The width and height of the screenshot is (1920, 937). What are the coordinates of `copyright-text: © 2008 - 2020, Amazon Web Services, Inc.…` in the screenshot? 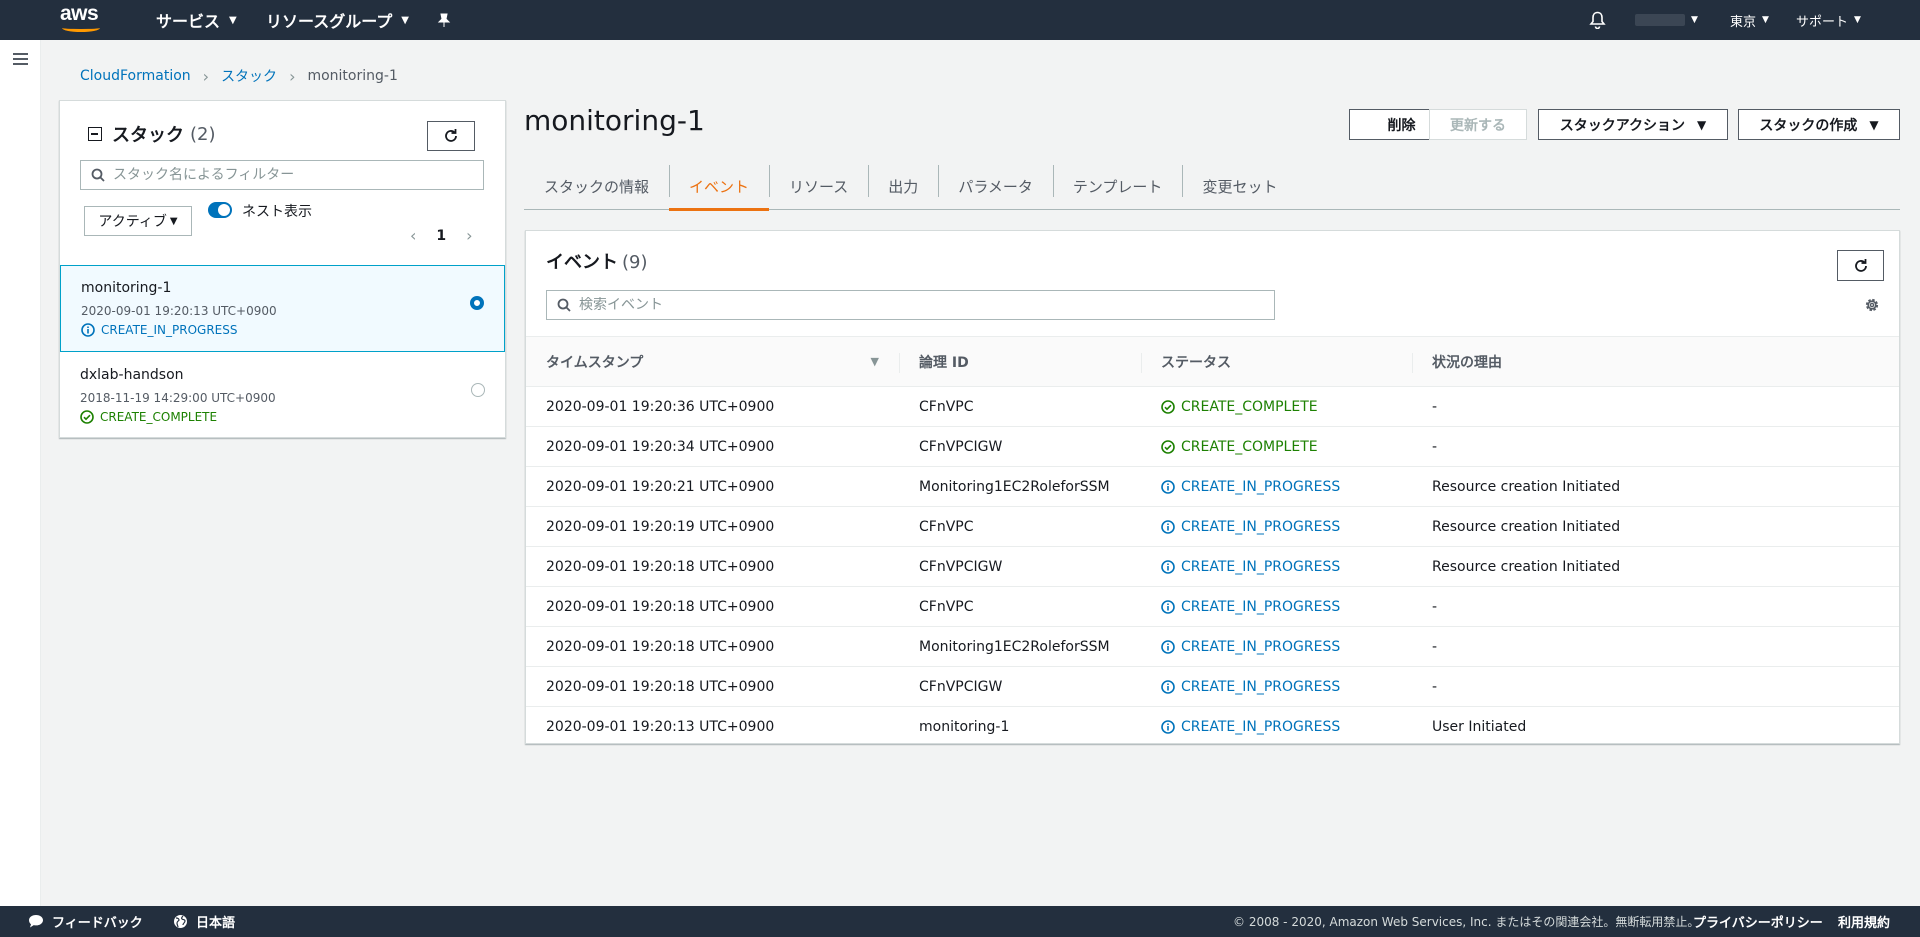 It's located at (1466, 922).